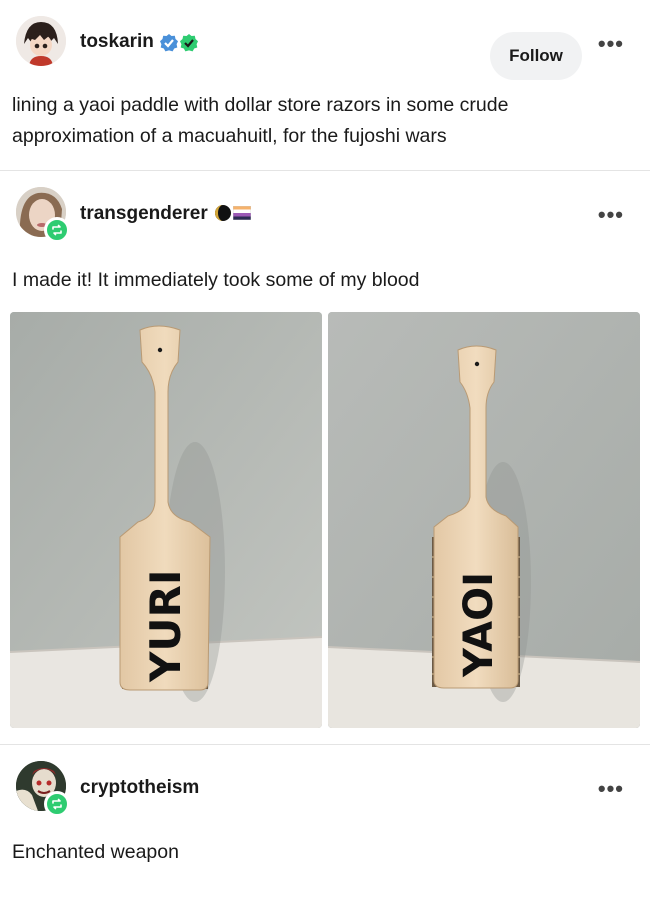  Describe the element at coordinates (95, 852) in the screenshot. I see `post-text: Enchanted weapon` at that location.